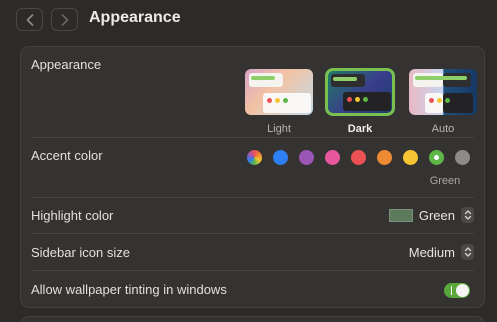 This screenshot has width=497, height=322. I want to click on accent-orange-swatch, so click(384, 157).